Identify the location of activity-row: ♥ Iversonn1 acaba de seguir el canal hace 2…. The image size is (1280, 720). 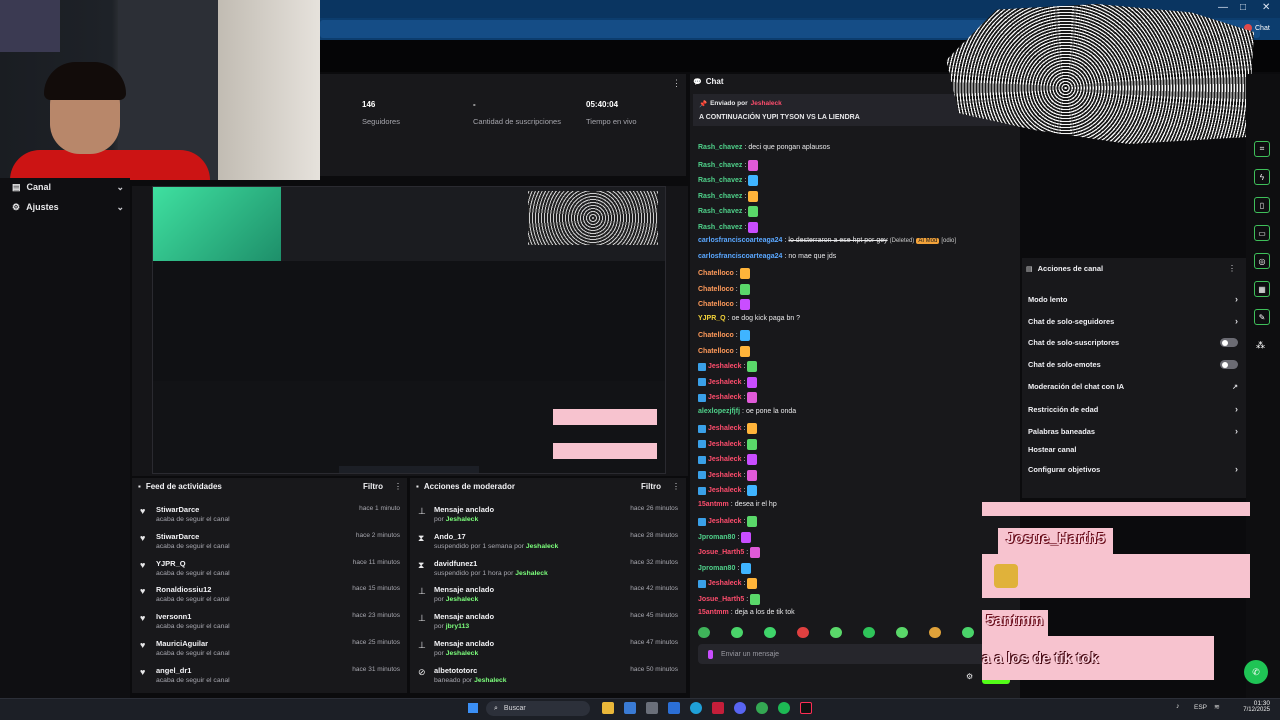
(270, 623).